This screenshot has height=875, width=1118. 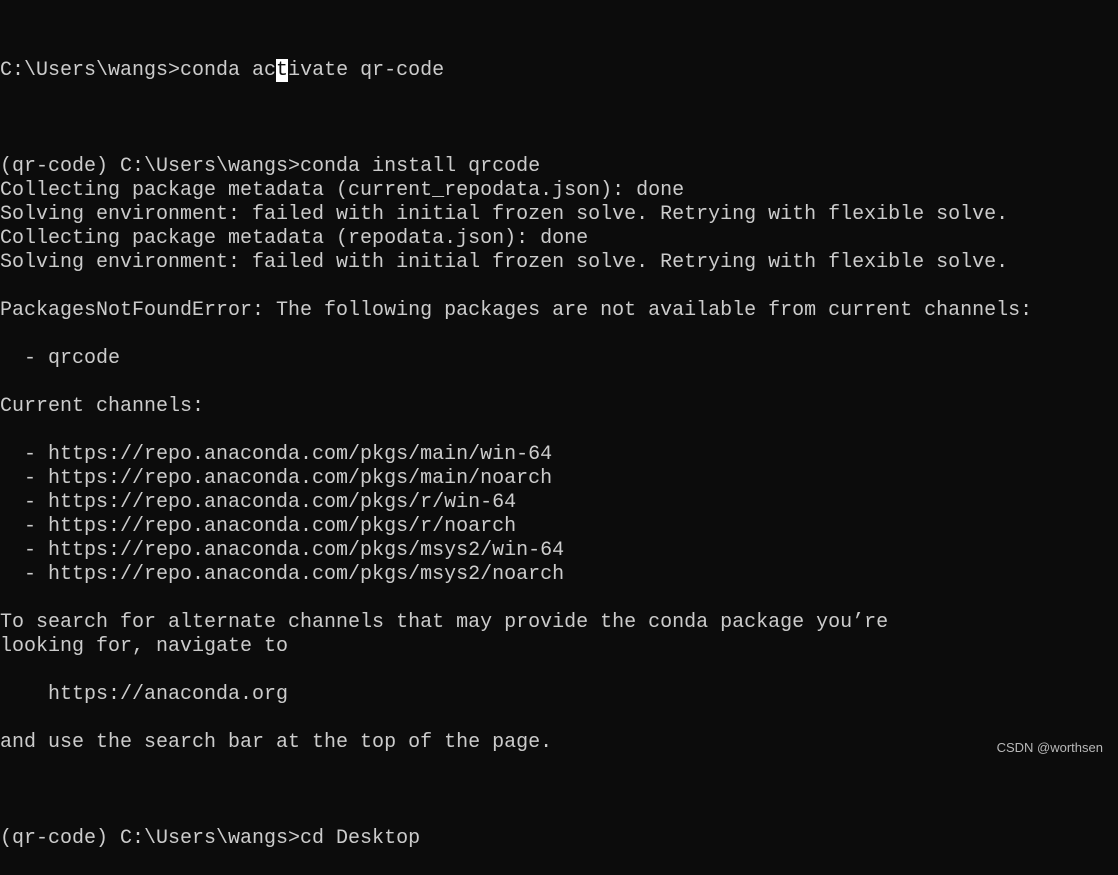 What do you see at coordinates (516, 71) in the screenshot?
I see `terminal-line: C:\Users\wangs>conda activate qr-code` at bounding box center [516, 71].